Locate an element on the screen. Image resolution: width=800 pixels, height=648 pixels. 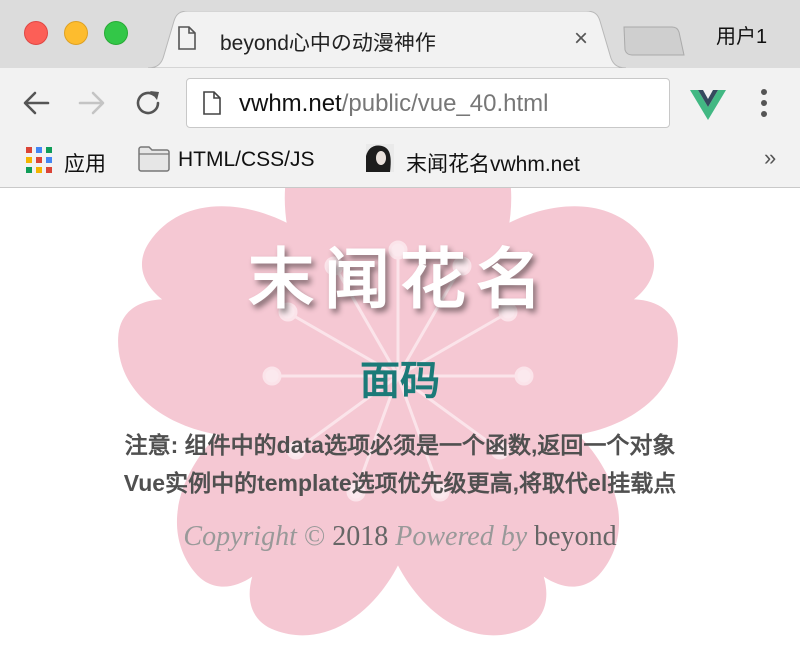
bookmarks-bar: 应用 HTML/CSS/JS 末闻花名vwhm.net is located at coordinates (400, 164).